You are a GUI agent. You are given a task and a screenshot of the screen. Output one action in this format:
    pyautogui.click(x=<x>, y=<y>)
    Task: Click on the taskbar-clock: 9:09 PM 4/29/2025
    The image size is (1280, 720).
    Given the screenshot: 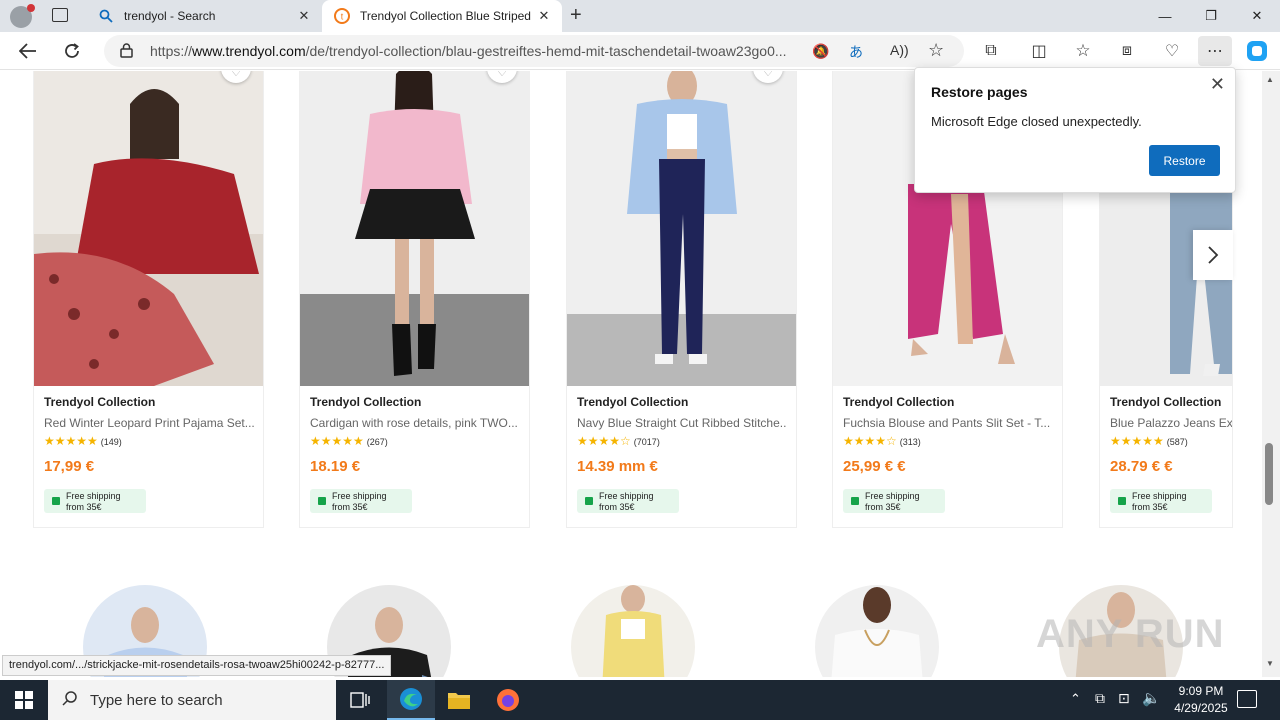 What is the action you would take?
    pyautogui.click(x=1201, y=700)
    